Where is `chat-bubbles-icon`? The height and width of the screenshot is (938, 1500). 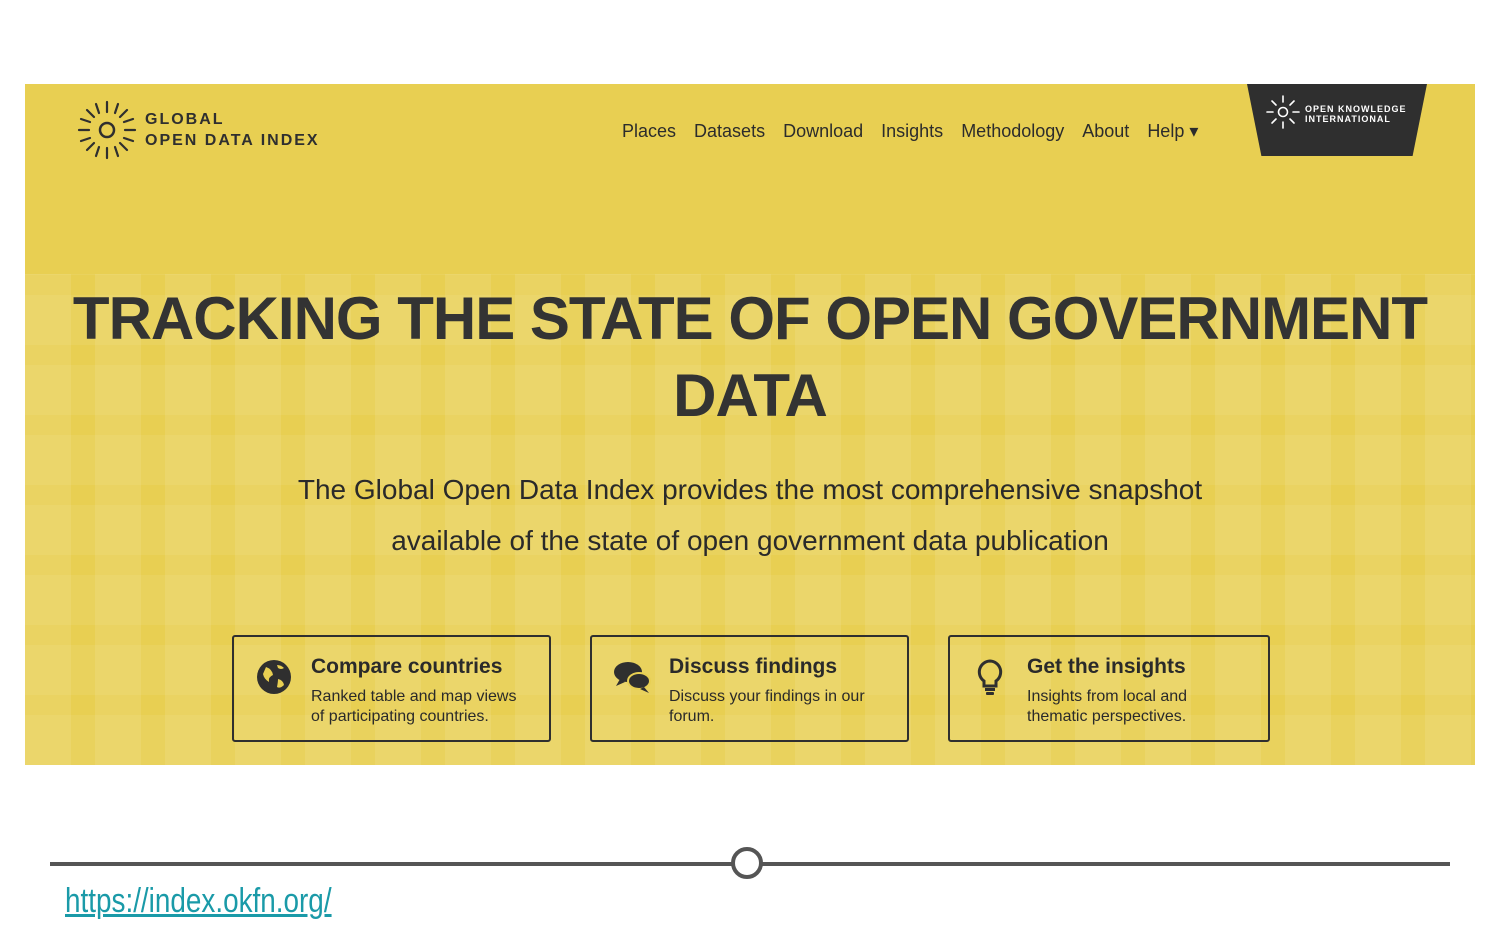 chat-bubbles-icon is located at coordinates (632, 677).